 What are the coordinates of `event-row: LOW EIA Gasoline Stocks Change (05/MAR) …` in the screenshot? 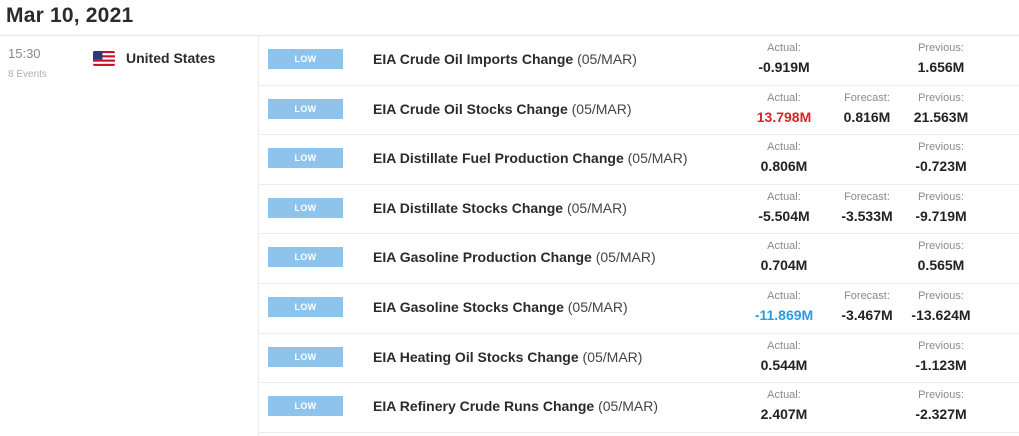 It's located at (639, 308).